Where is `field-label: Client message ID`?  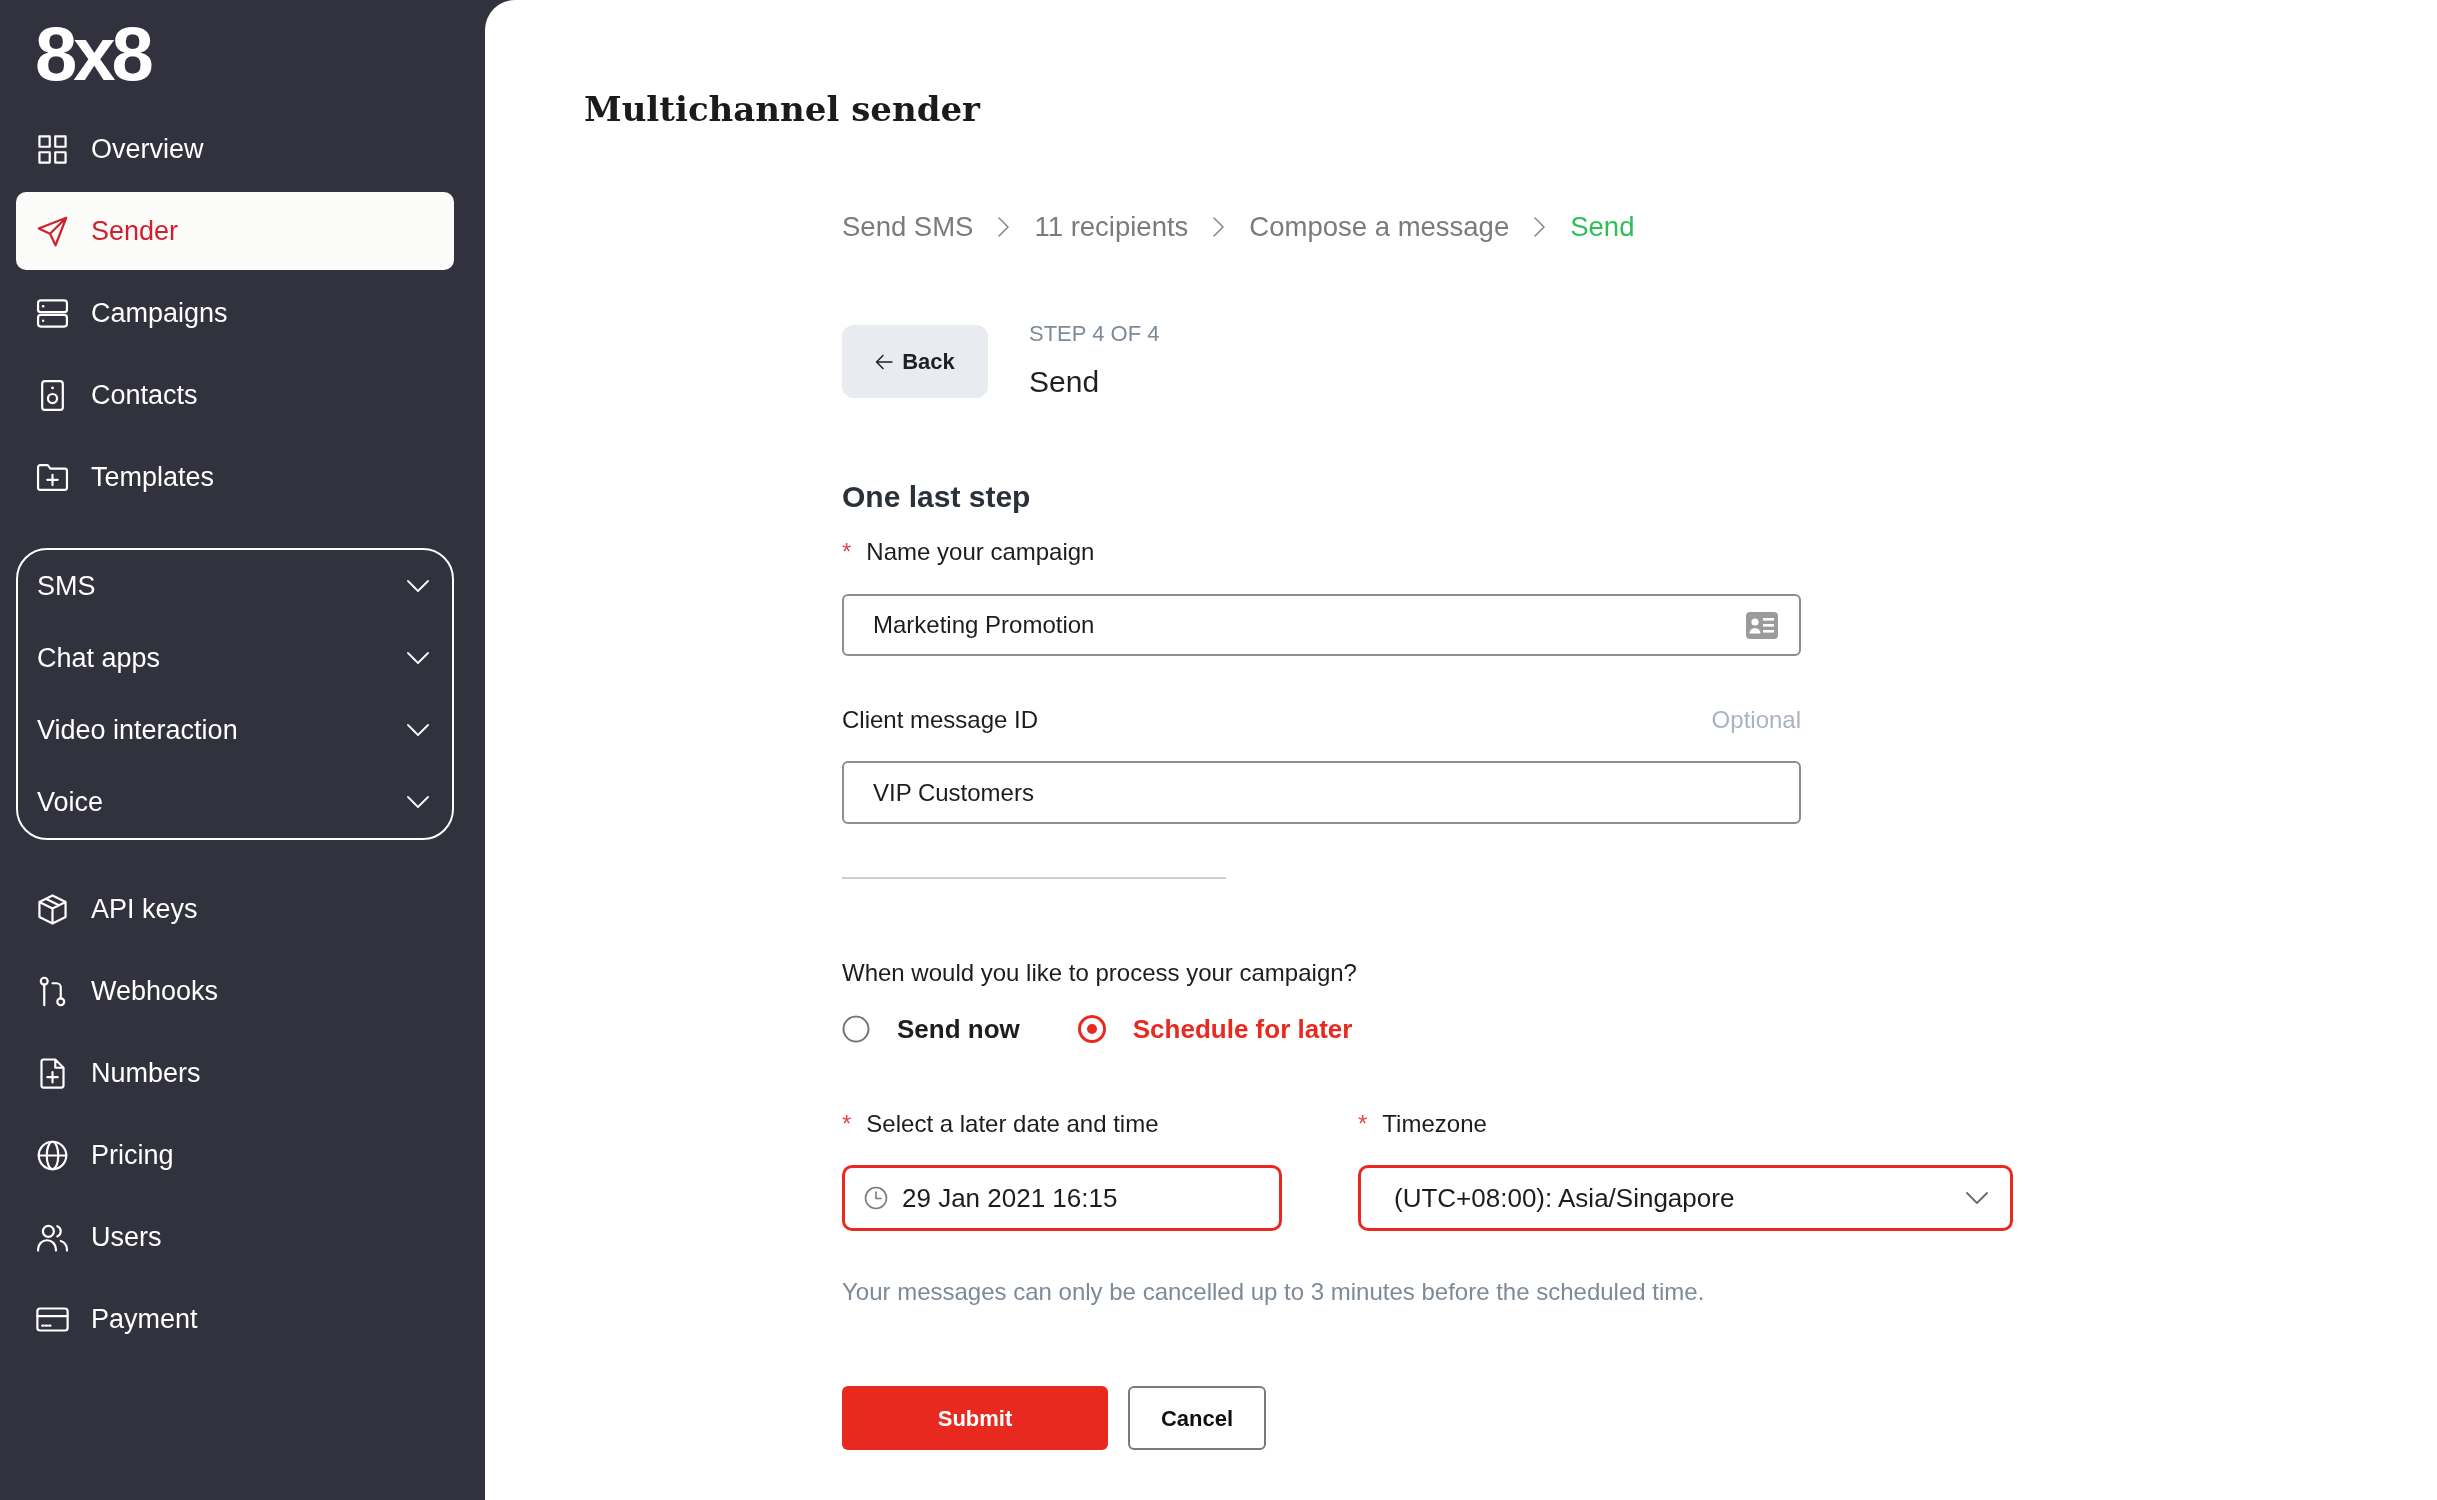
field-label: Client message ID is located at coordinates (940, 720).